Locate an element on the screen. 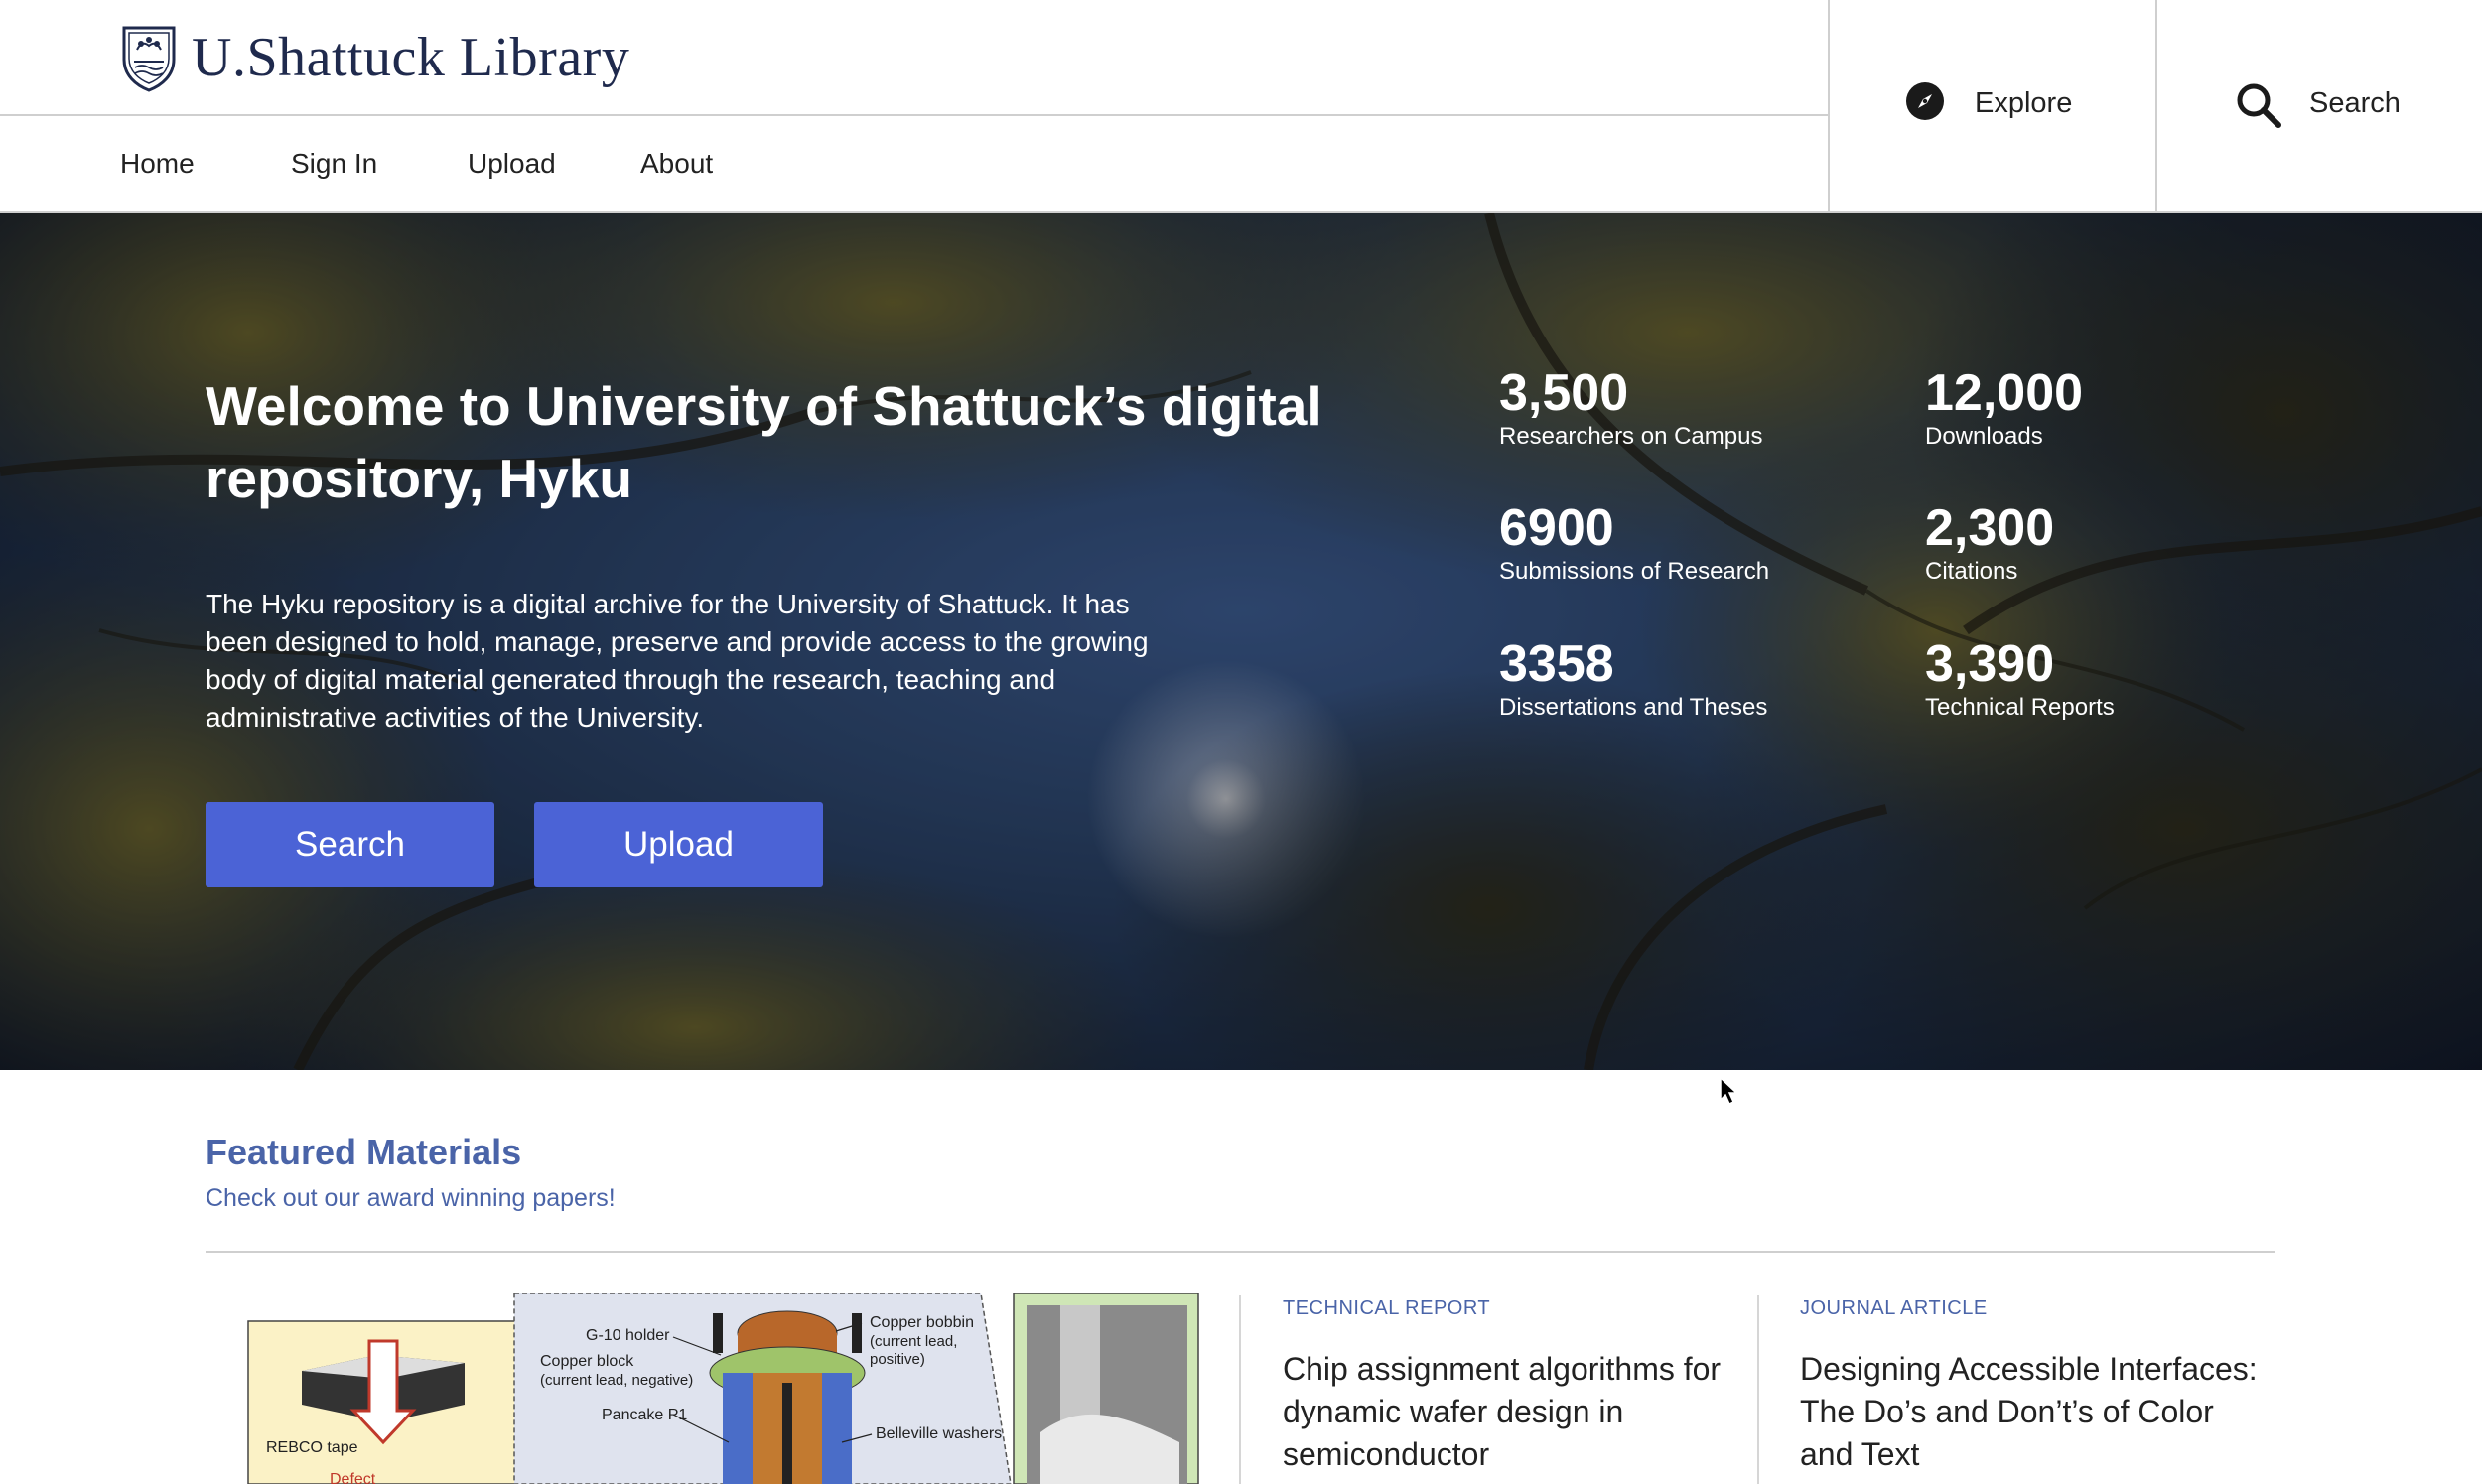  explore-button: Explore is located at coordinates (1992, 105).